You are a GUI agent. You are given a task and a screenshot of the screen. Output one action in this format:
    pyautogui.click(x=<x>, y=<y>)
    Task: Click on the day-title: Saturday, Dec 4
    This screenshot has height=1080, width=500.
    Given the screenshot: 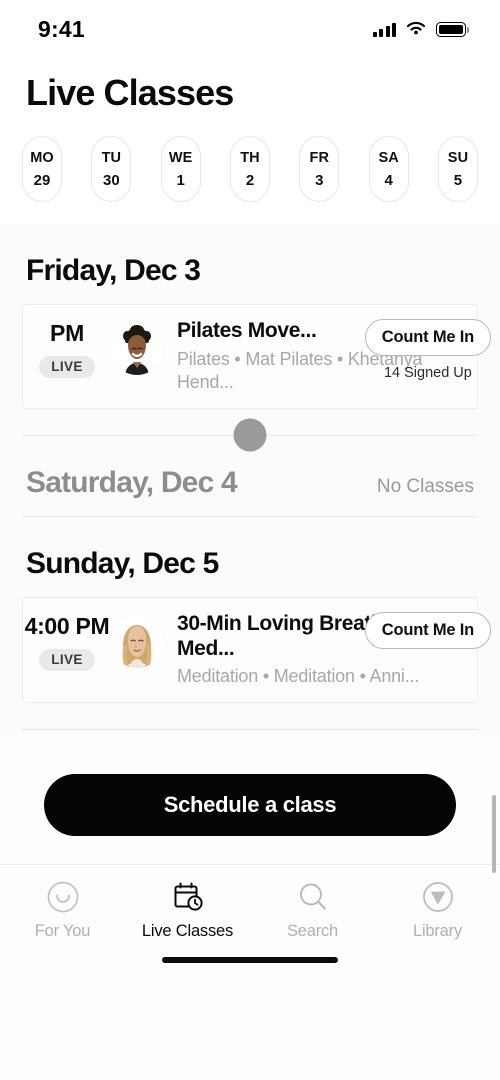 What is the action you would take?
    pyautogui.click(x=132, y=482)
    